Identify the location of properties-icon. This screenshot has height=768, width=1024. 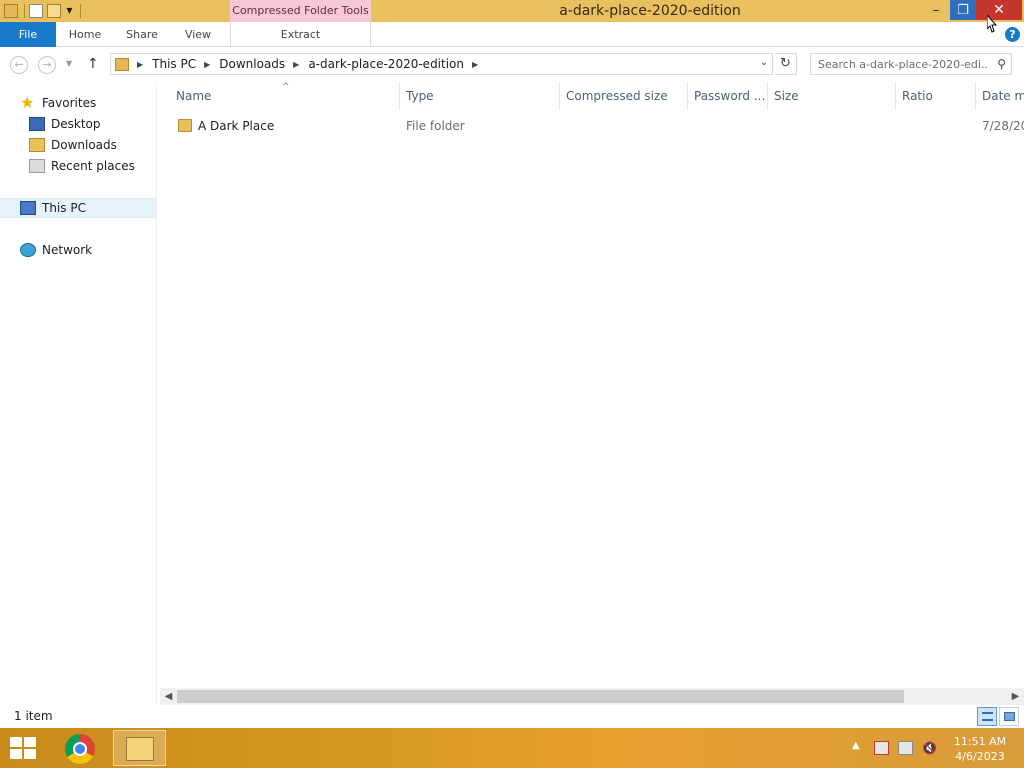
(36, 11).